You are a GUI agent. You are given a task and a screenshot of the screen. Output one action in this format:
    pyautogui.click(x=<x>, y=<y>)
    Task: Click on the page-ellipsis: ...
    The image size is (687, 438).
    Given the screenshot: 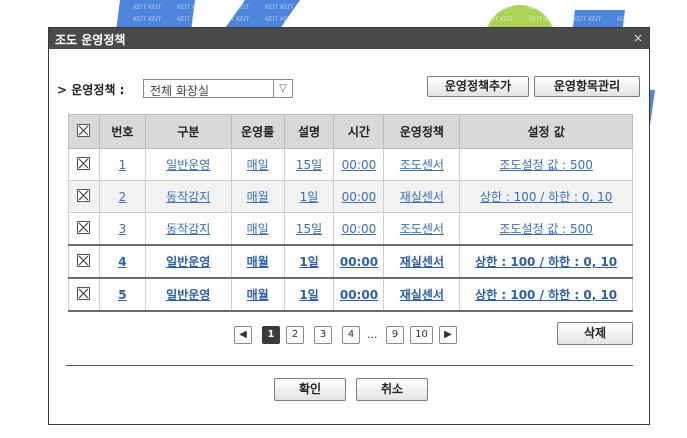 What is the action you would take?
    pyautogui.click(x=372, y=334)
    